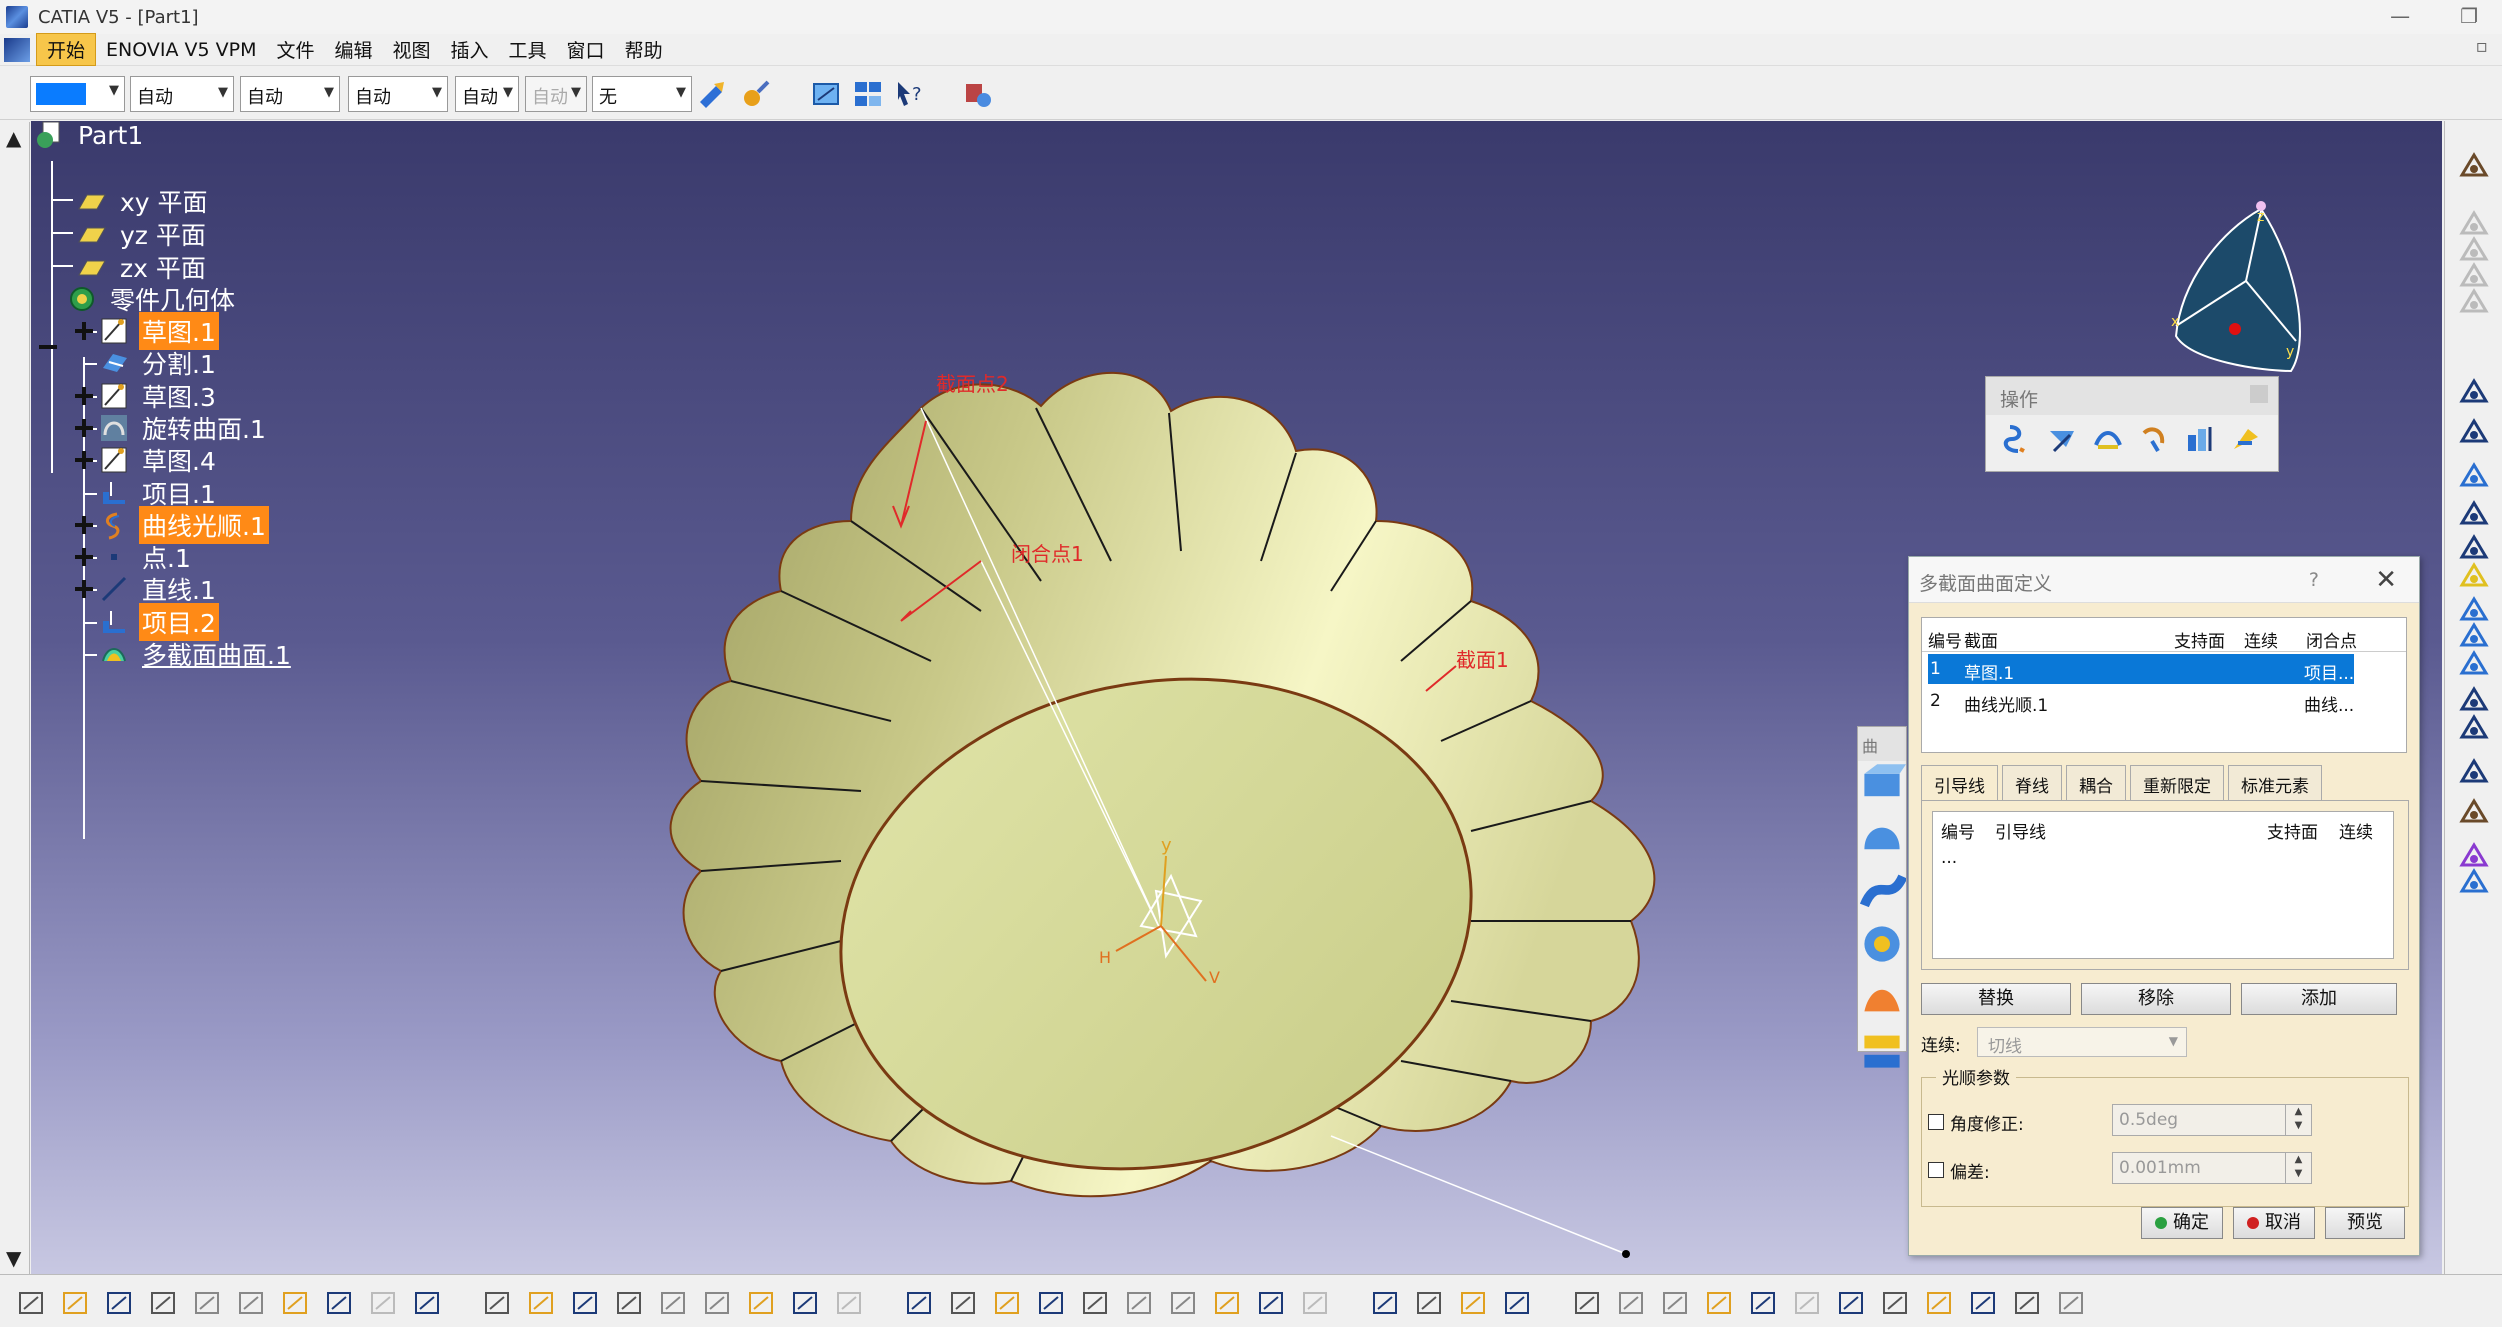  Describe the element at coordinates (2474, 700) in the screenshot. I see `circle-tool-icon` at that location.